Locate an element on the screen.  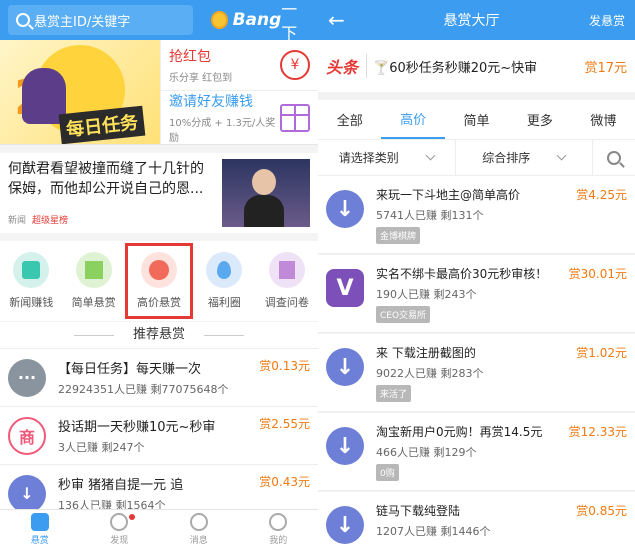
icon-welfare: 福利圈 is located at coordinates (224, 281).